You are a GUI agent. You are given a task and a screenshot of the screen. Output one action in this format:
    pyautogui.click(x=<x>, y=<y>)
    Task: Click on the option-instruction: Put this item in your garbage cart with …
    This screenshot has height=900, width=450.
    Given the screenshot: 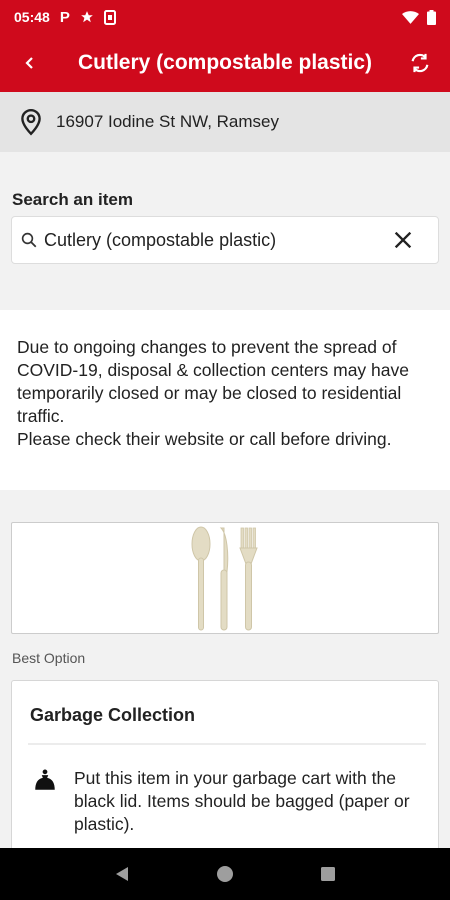 What is the action you would take?
    pyautogui.click(x=242, y=801)
    